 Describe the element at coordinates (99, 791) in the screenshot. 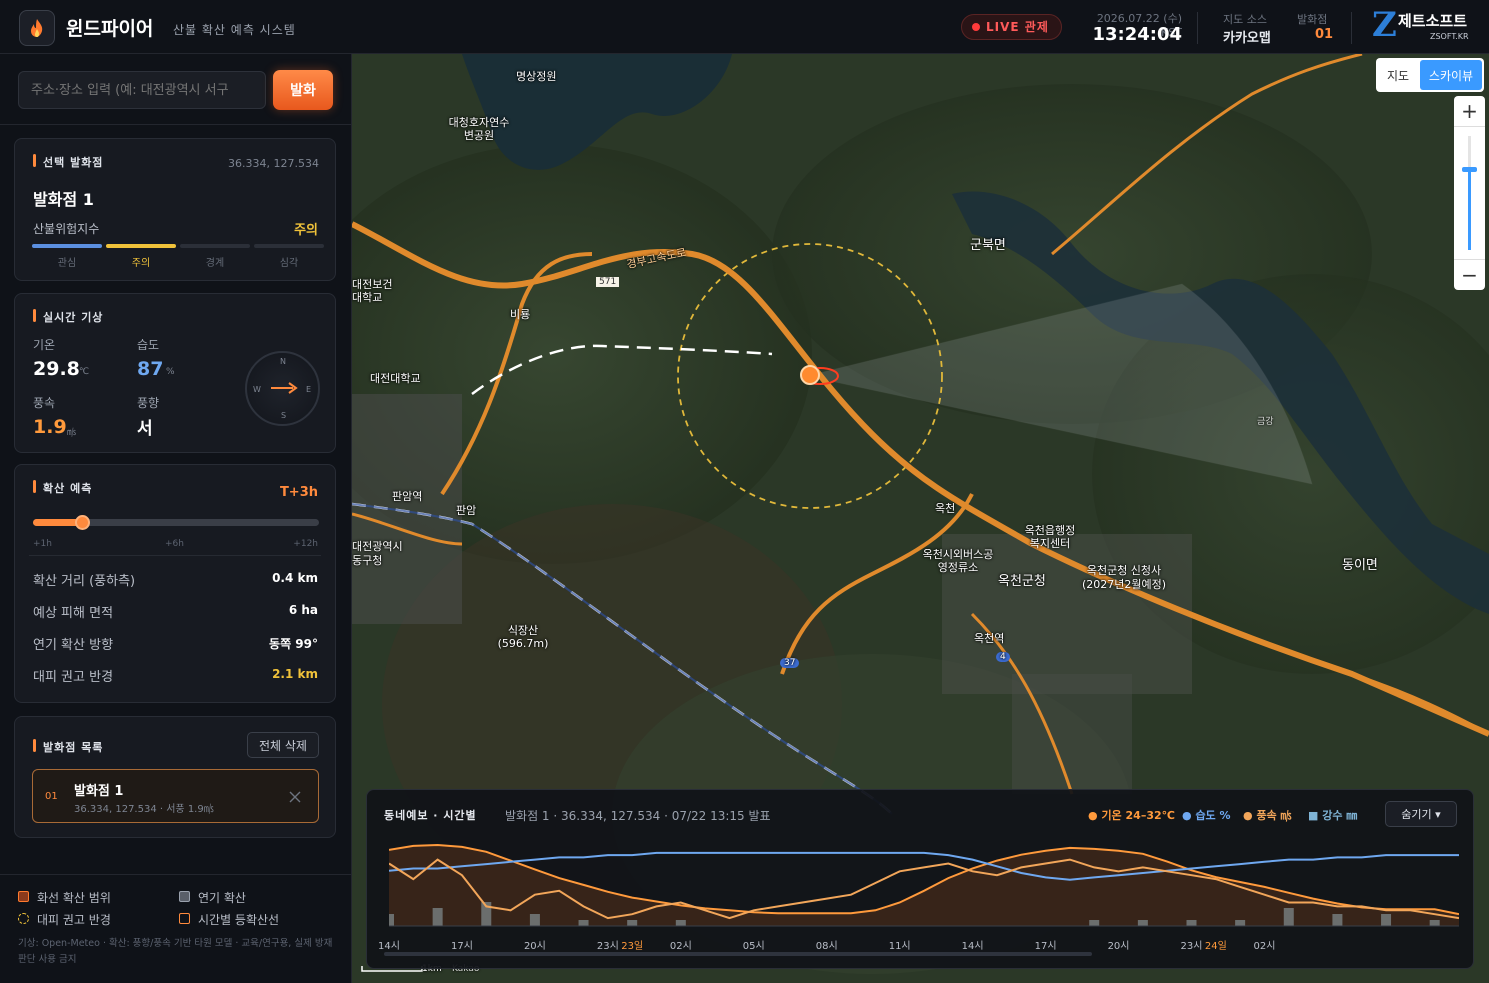

I see `ignition-item-name: 발화점 1` at that location.